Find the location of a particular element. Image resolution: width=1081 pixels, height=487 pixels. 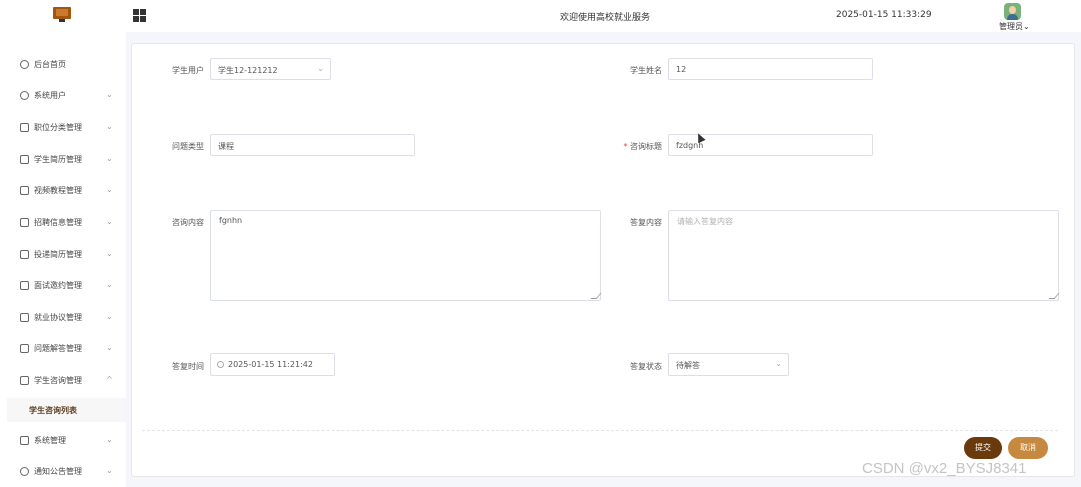

sidebar-item-resumes: 学生简历管理 ⌄ is located at coordinates (63, 160).